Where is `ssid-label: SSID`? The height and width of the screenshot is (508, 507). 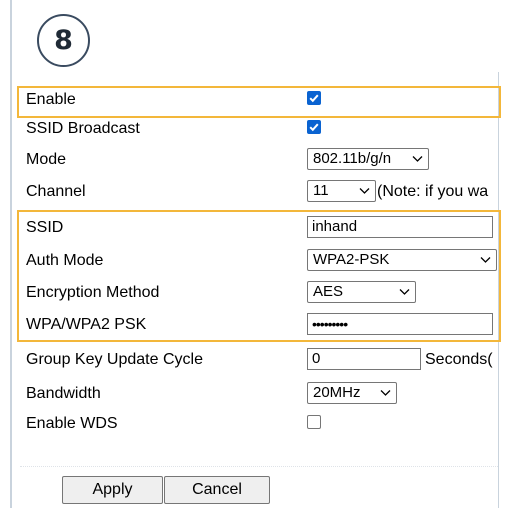
ssid-label: SSID is located at coordinates (45, 227).